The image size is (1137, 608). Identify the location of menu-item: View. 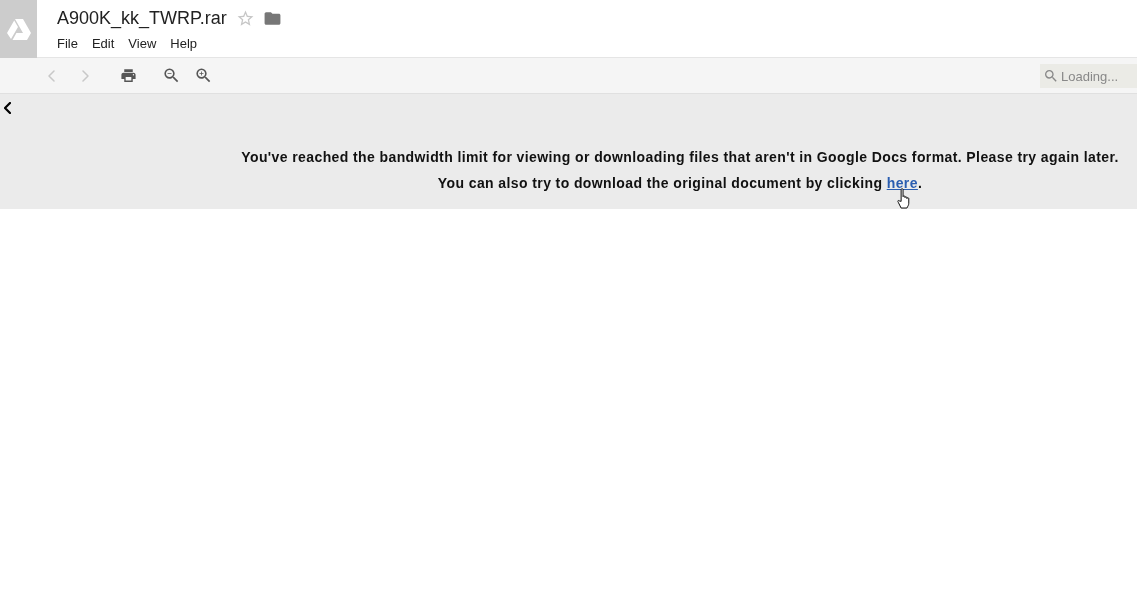
(142, 44).